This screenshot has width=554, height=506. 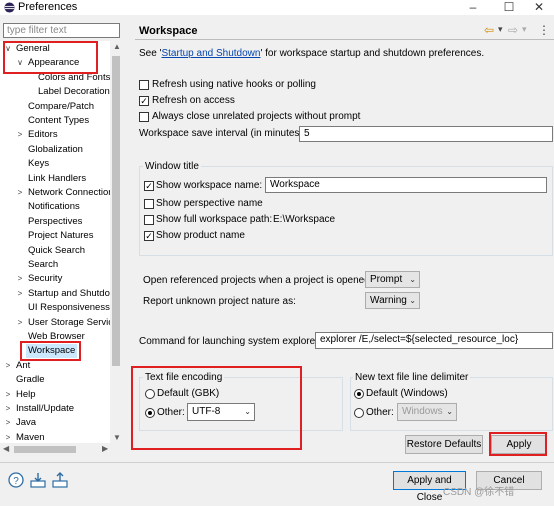 I want to click on tree-item: > Startup and Shutdown, so click(x=61, y=294).